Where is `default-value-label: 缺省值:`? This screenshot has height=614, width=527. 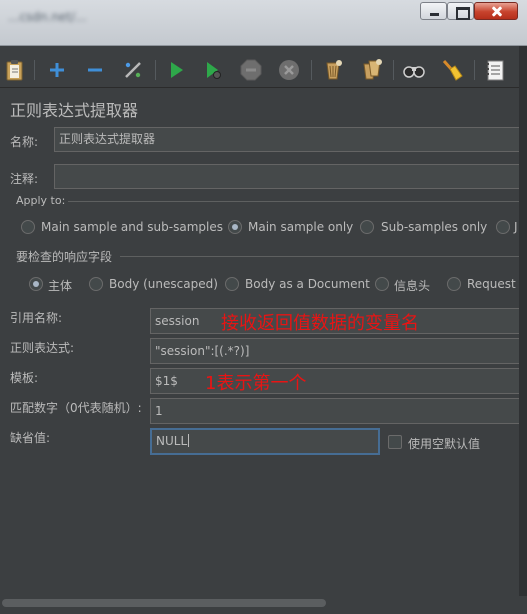 default-value-label: 缺省值: is located at coordinates (30, 438).